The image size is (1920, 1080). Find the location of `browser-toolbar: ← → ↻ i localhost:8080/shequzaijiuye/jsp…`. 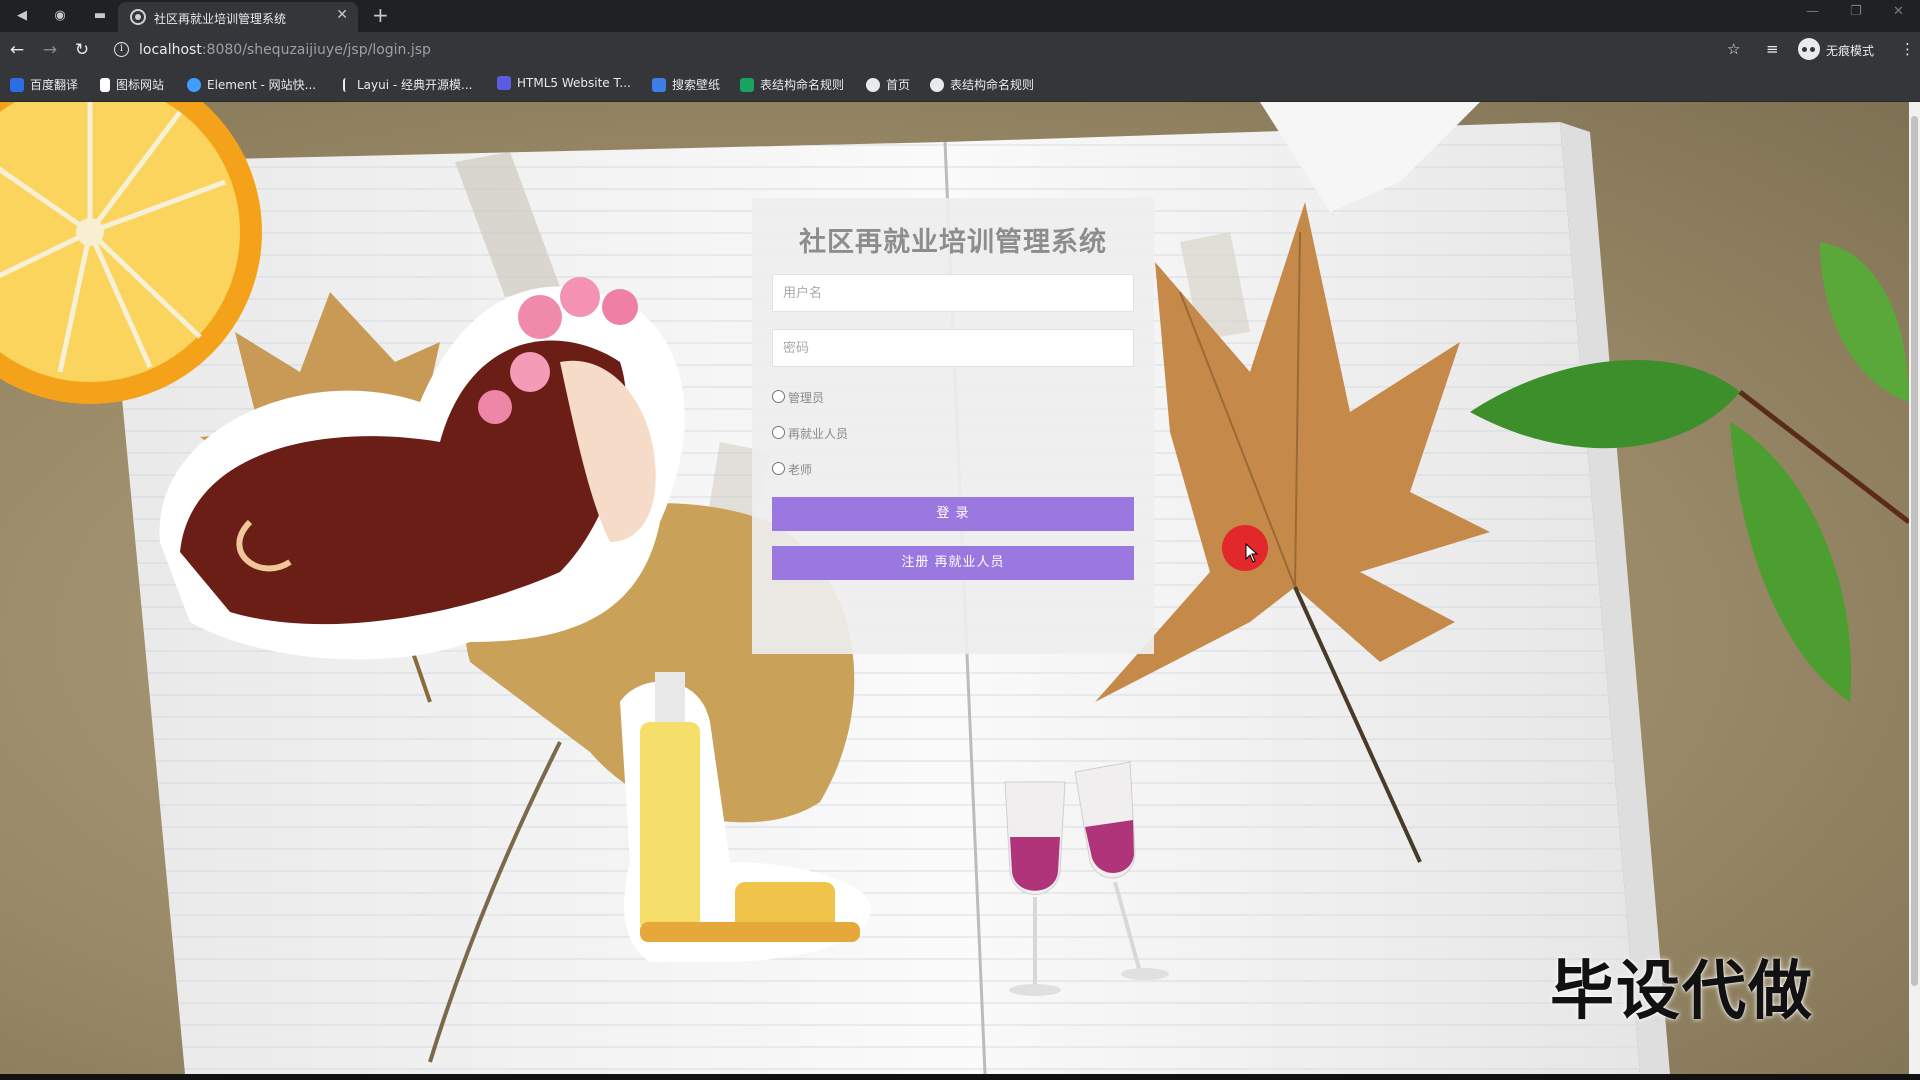

browser-toolbar: ← → ↻ i localhost:8080/shequzaijiuye/jsp… is located at coordinates (960, 50).